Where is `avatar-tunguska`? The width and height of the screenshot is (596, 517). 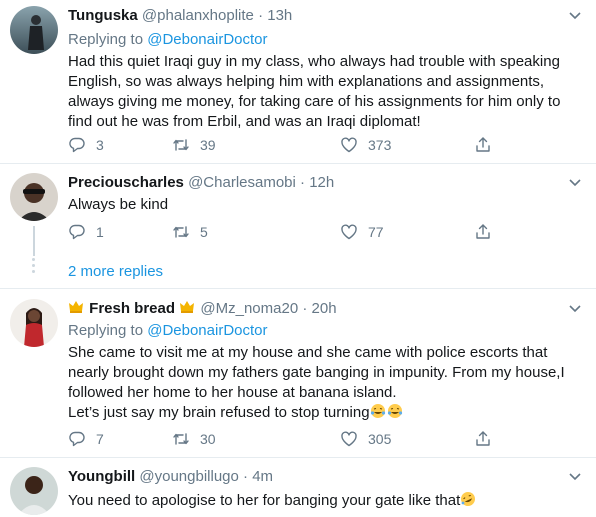 avatar-tunguska is located at coordinates (34, 30).